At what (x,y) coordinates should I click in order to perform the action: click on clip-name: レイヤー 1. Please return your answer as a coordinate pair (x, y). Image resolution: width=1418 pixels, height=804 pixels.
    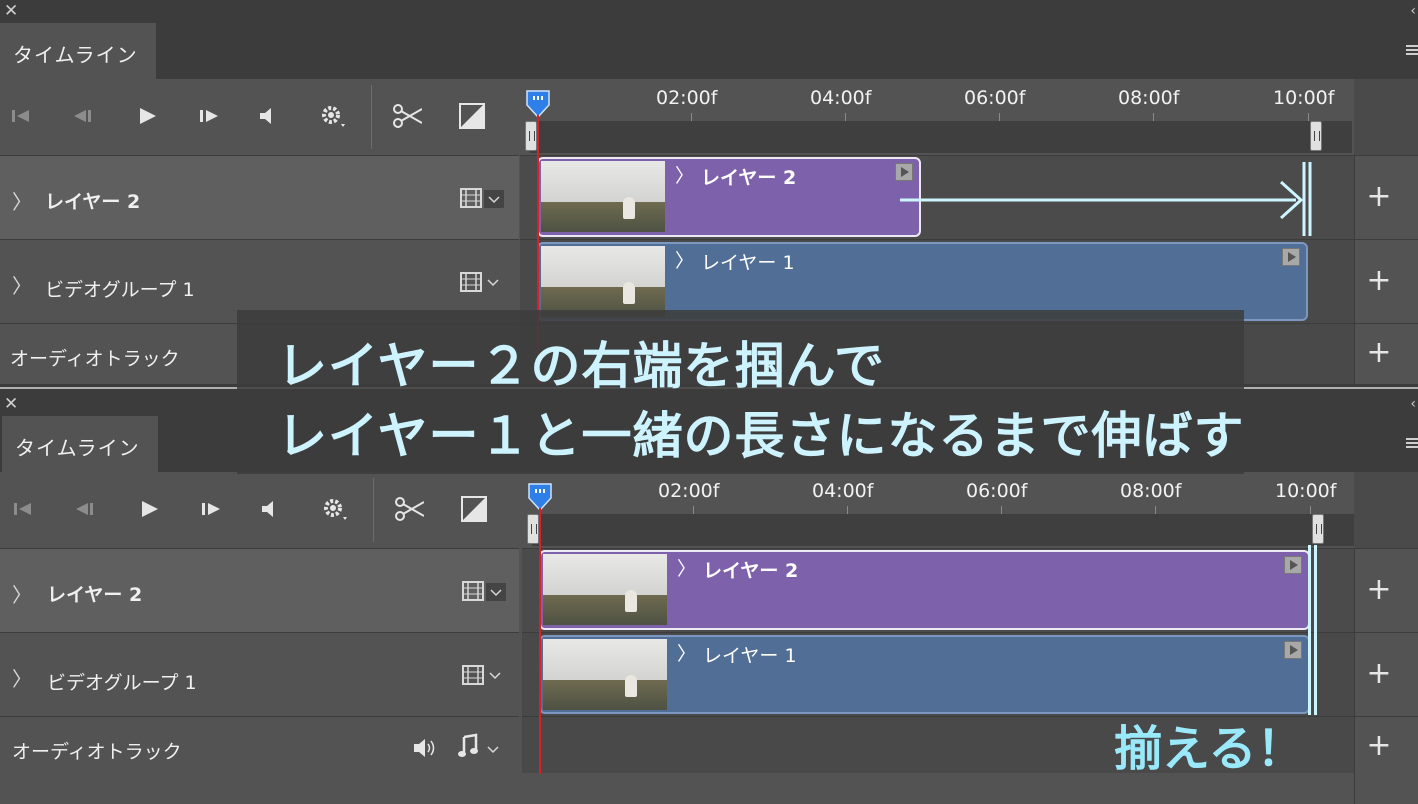
    Looking at the image, I should click on (750, 656).